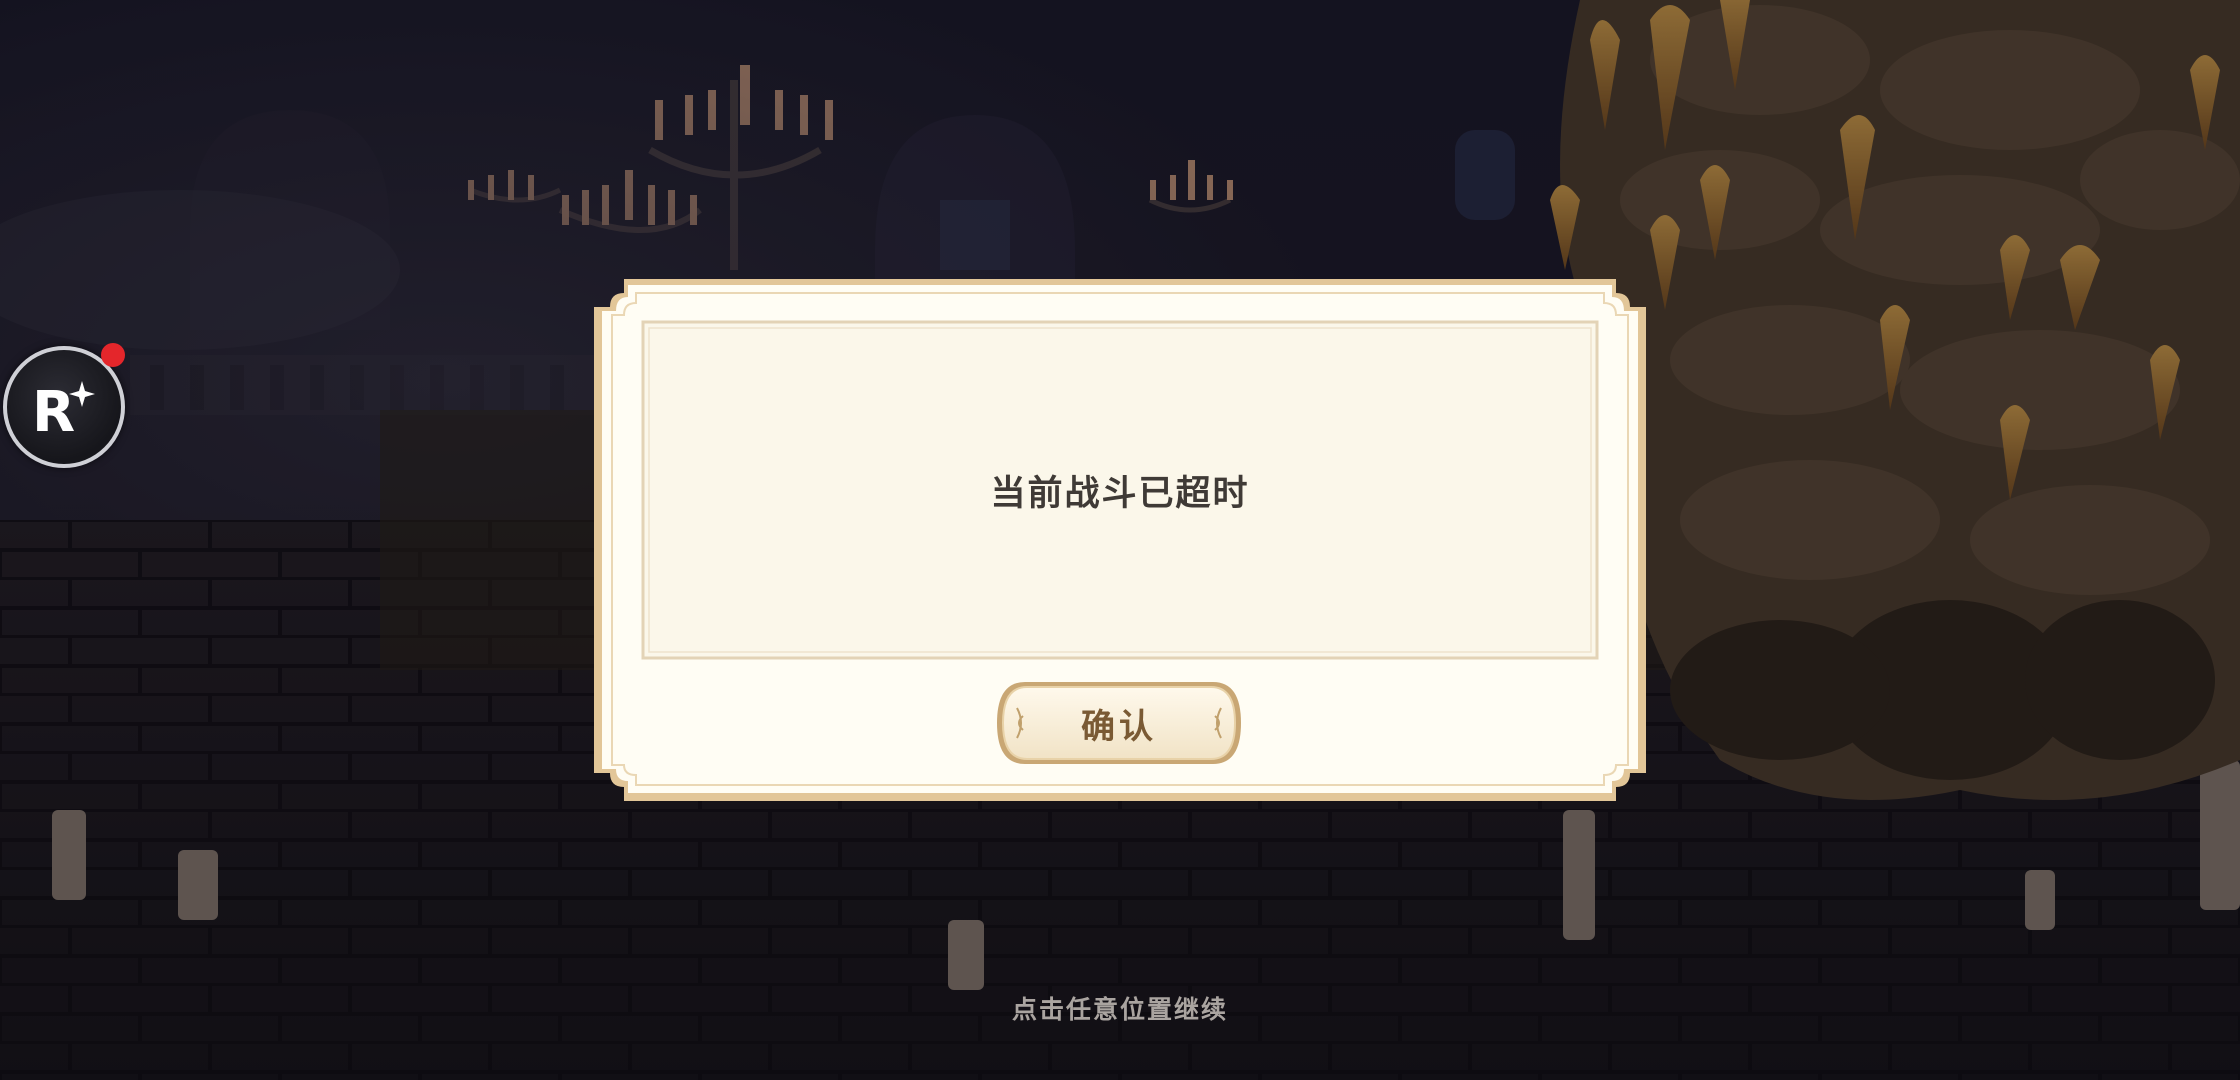 This screenshot has width=2240, height=1080. I want to click on confirm-button: 确认, so click(1119, 723).